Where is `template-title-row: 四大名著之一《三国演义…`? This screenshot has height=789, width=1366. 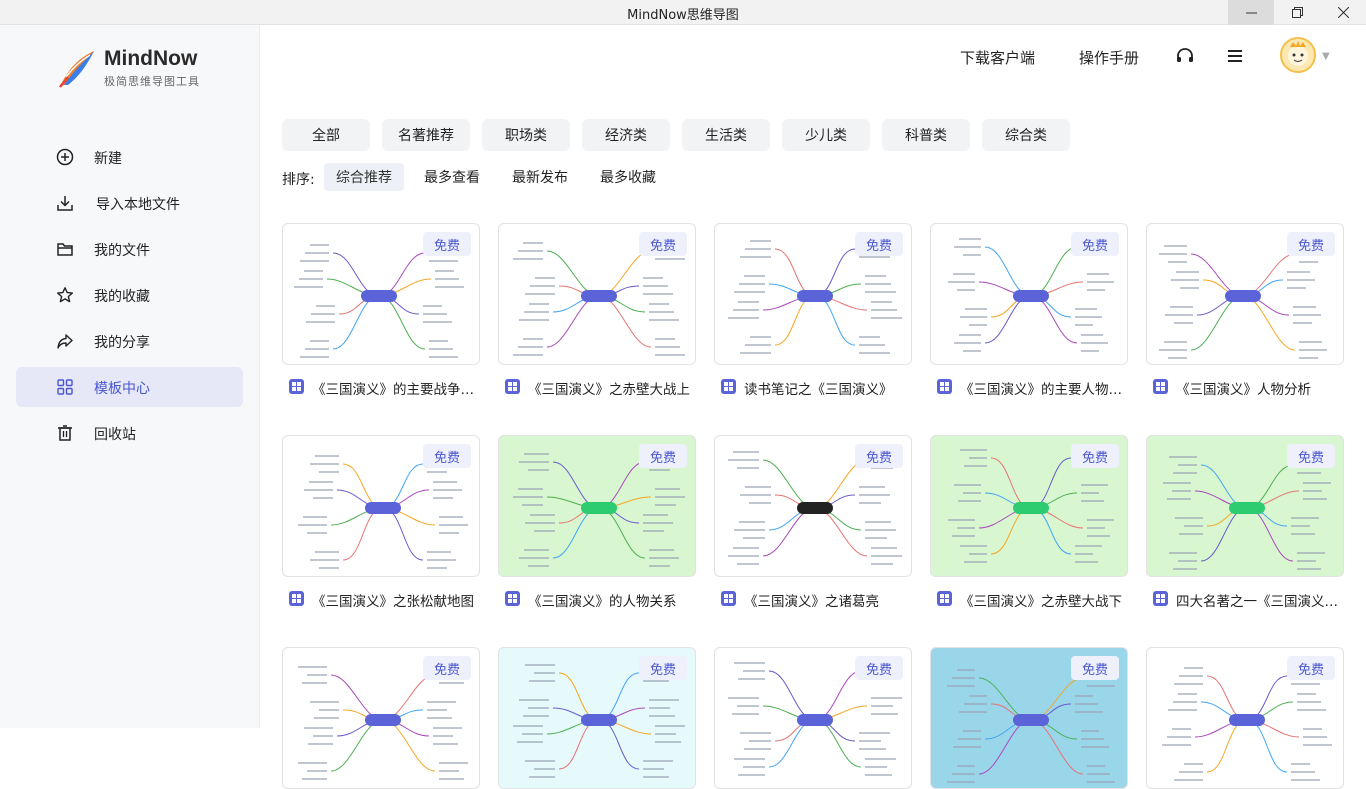
template-title-row: 四大名著之一《三国演义… is located at coordinates (1245, 599).